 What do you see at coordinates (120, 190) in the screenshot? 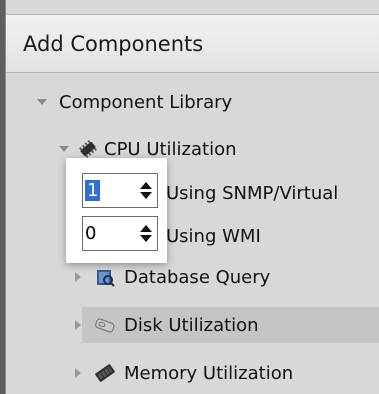
I see `snmp-count-stepper: 1` at bounding box center [120, 190].